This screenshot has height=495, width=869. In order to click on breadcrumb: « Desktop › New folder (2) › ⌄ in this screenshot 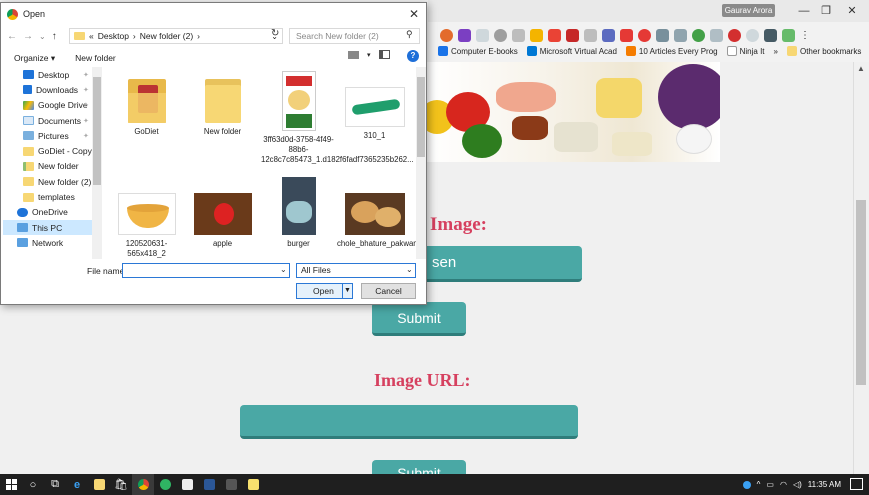, I will do `click(176, 36)`.